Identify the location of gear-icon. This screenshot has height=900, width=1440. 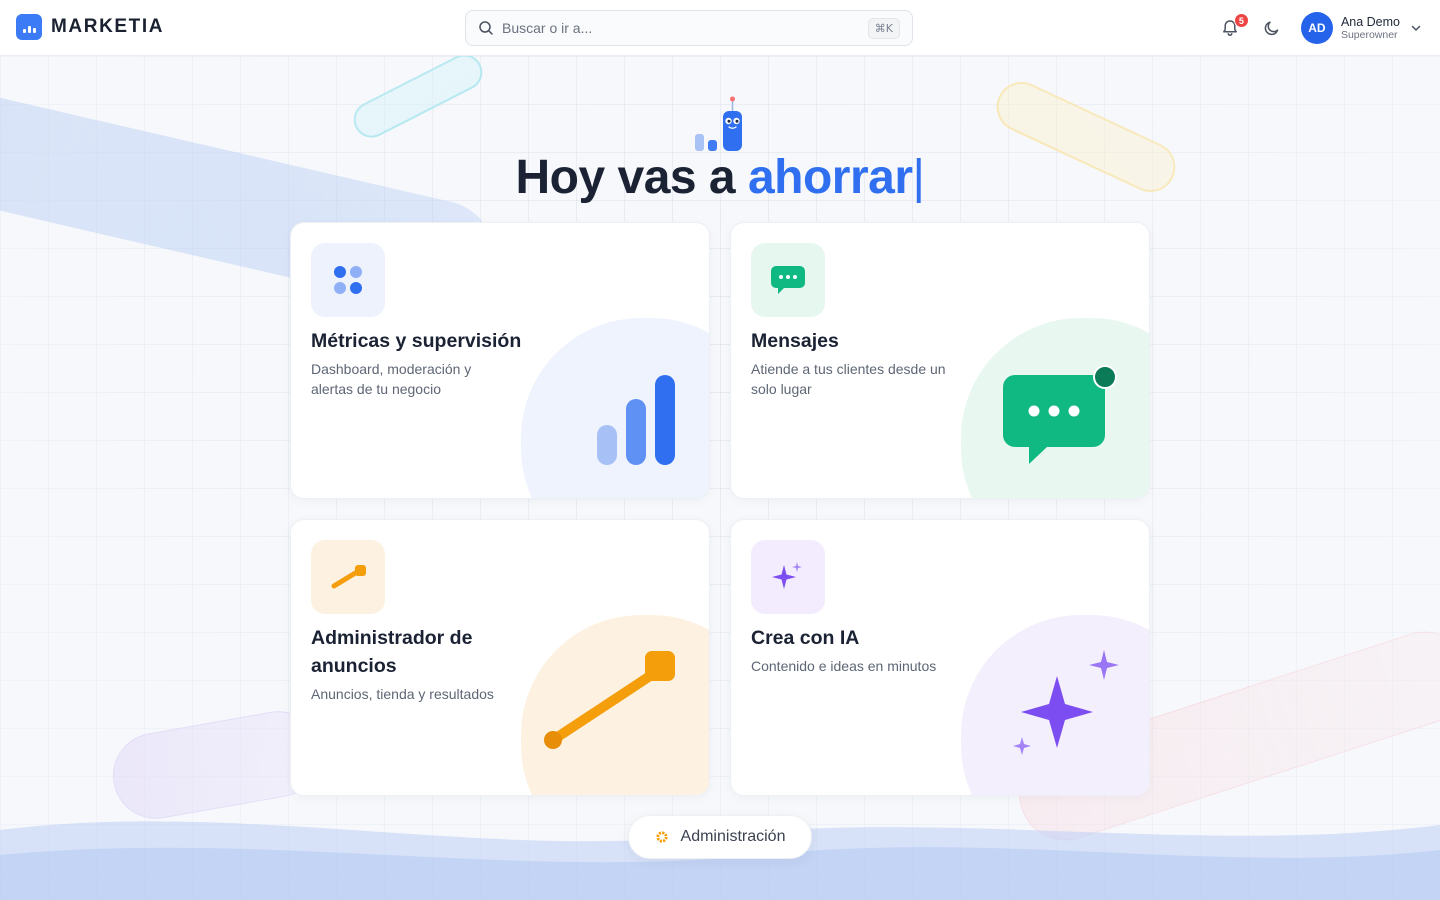
(661, 837).